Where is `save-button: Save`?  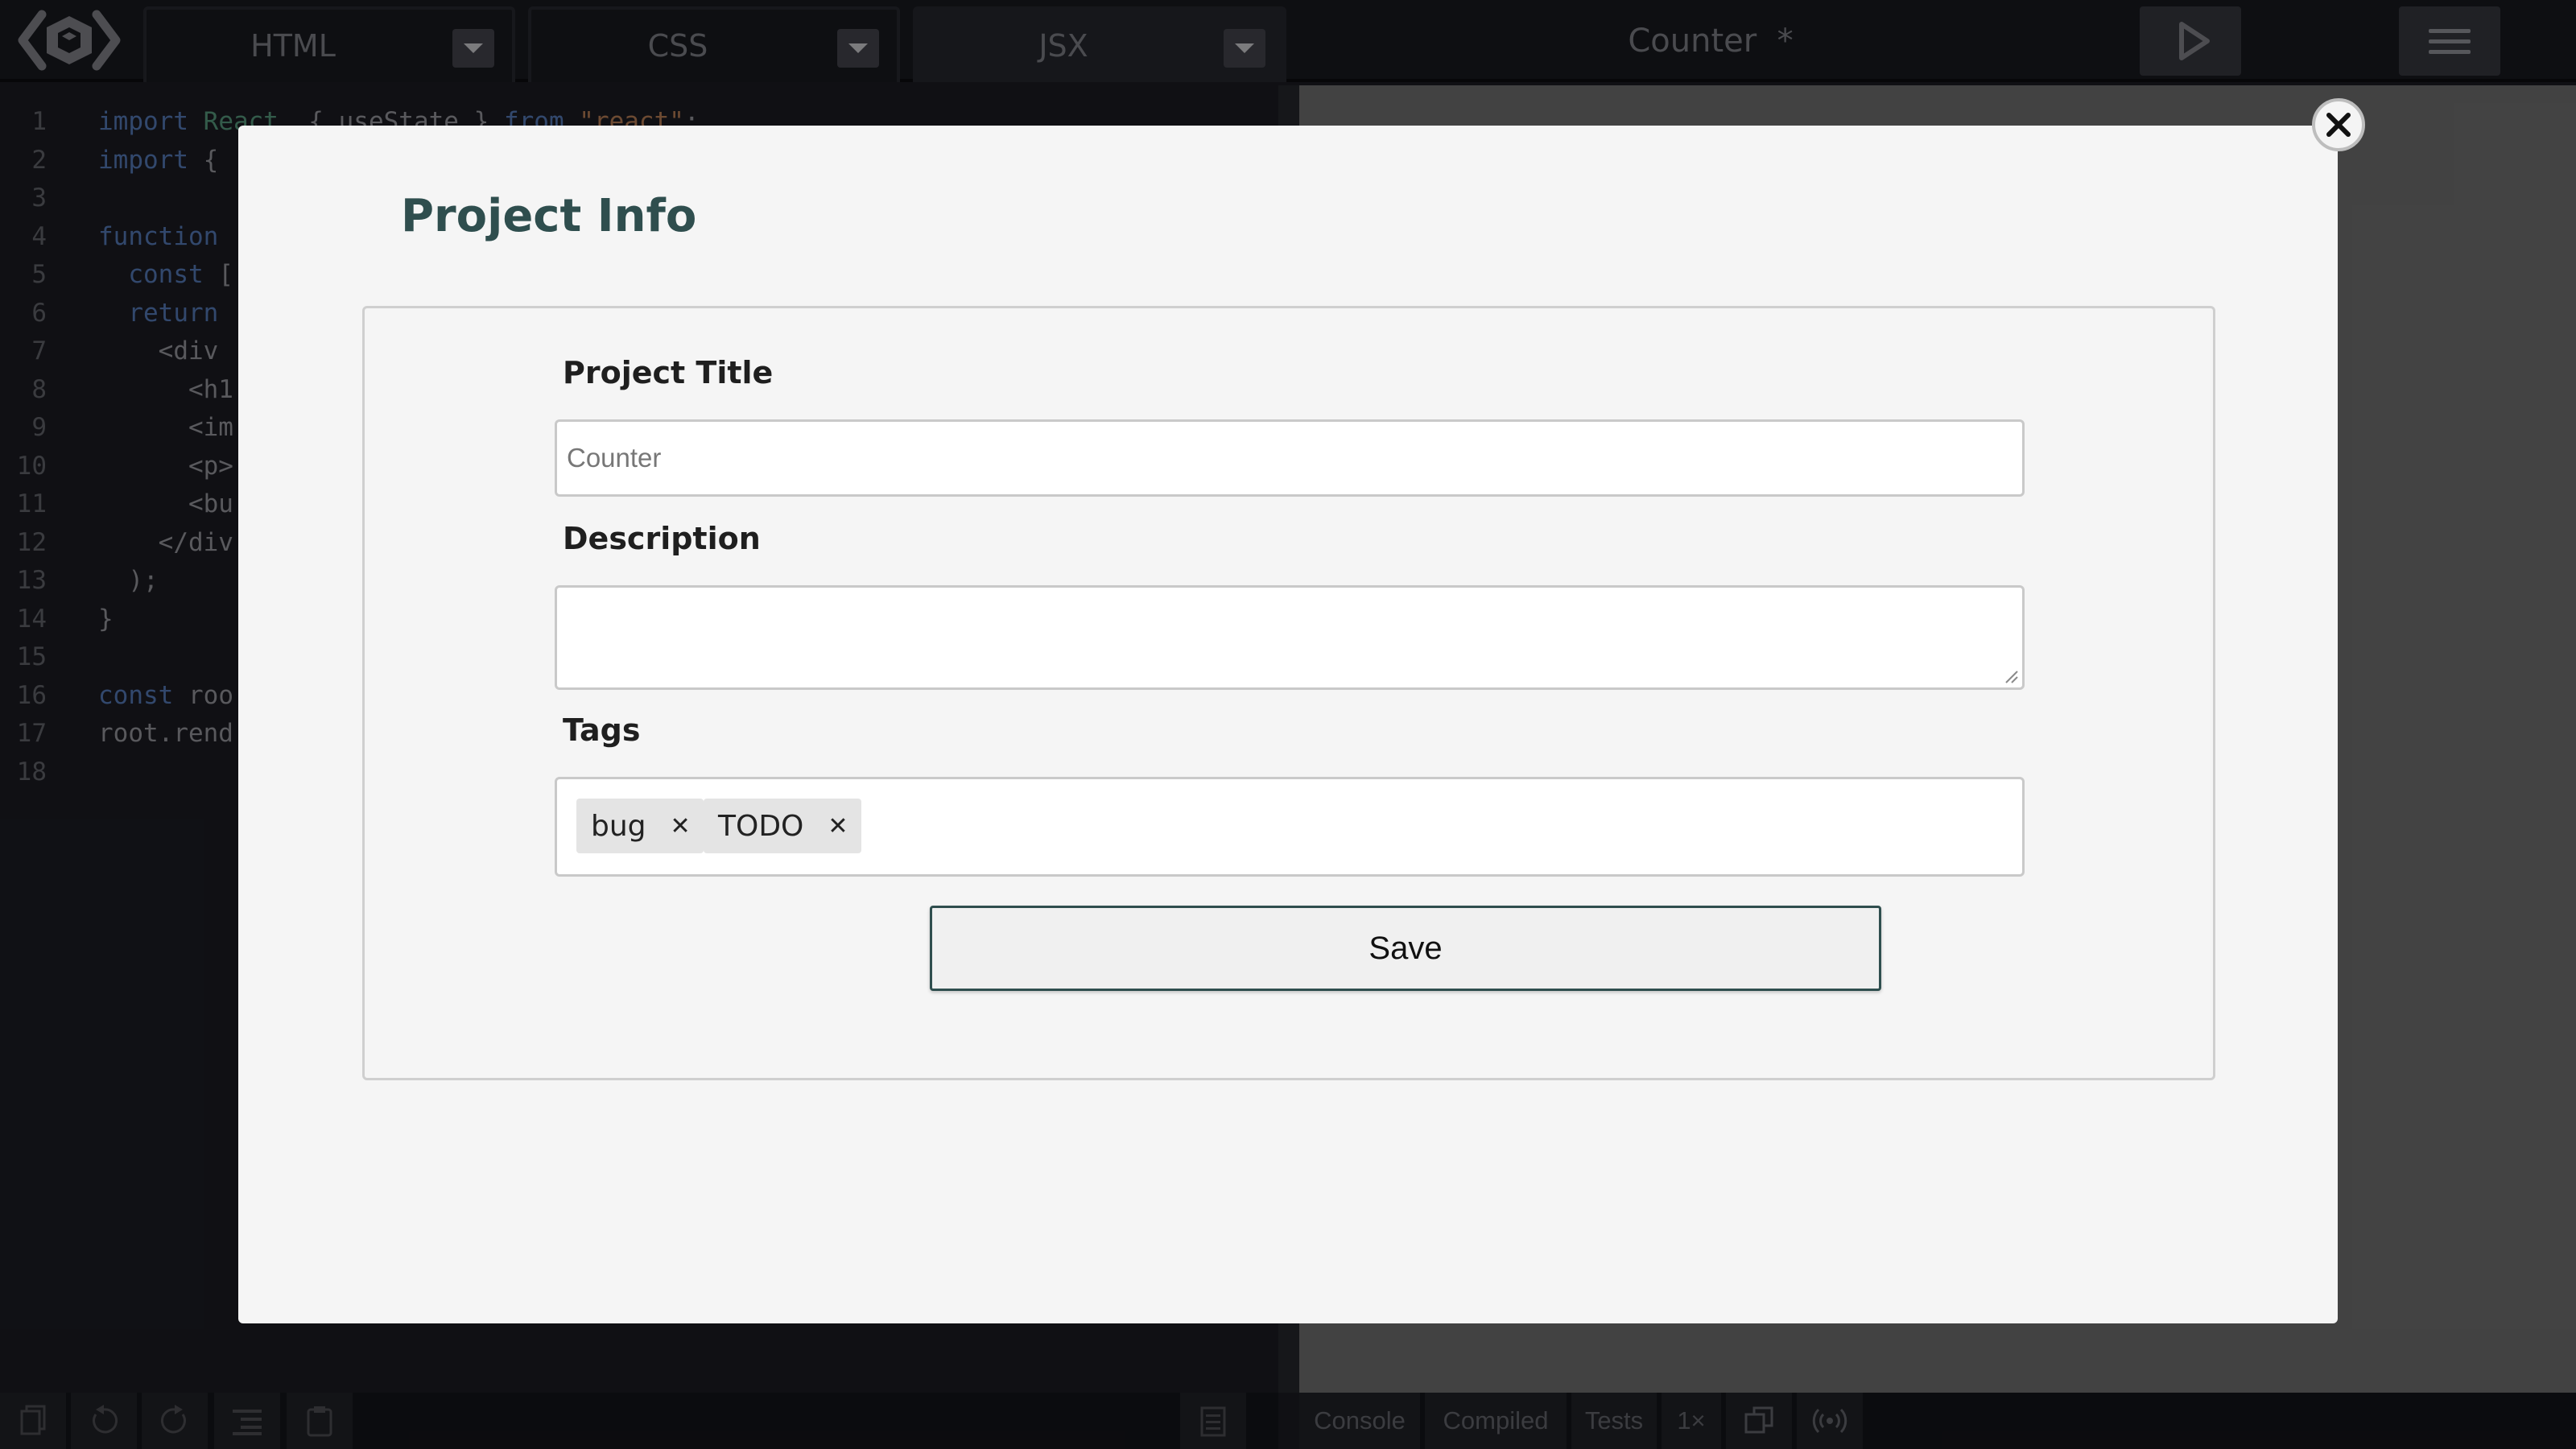 save-button: Save is located at coordinates (1405, 948).